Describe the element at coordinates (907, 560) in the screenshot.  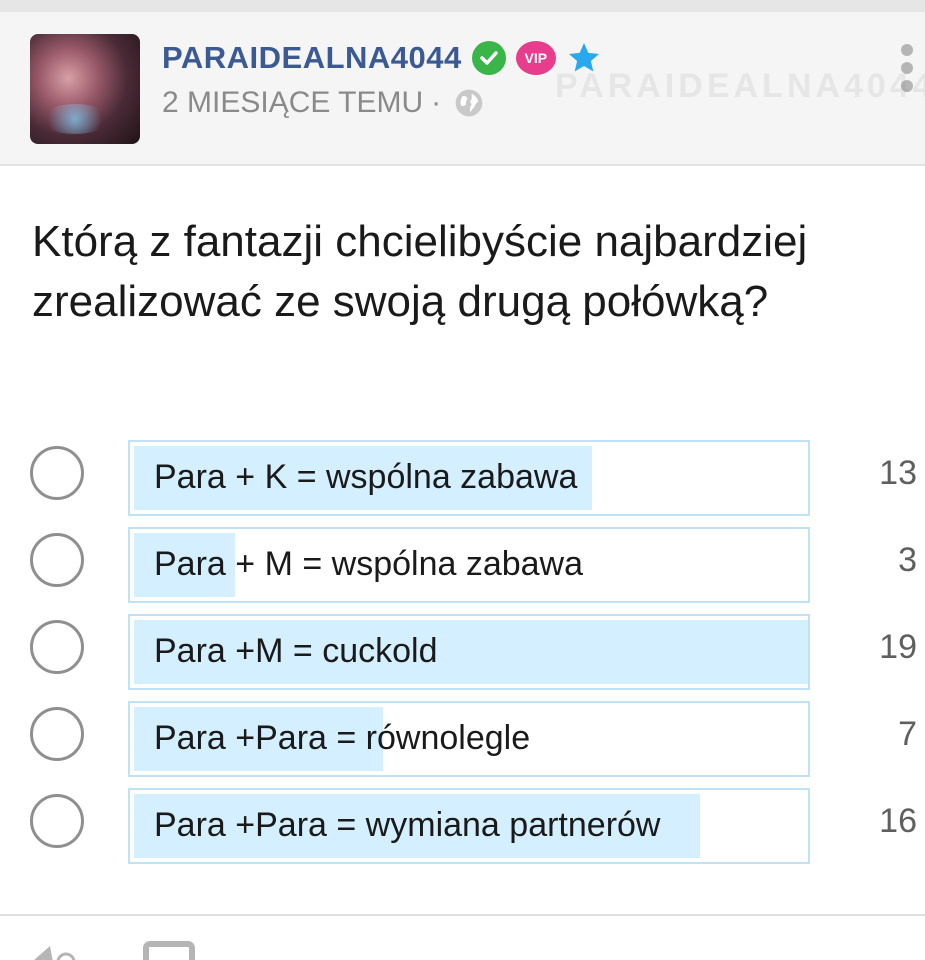
I see `vote-count: 3` at that location.